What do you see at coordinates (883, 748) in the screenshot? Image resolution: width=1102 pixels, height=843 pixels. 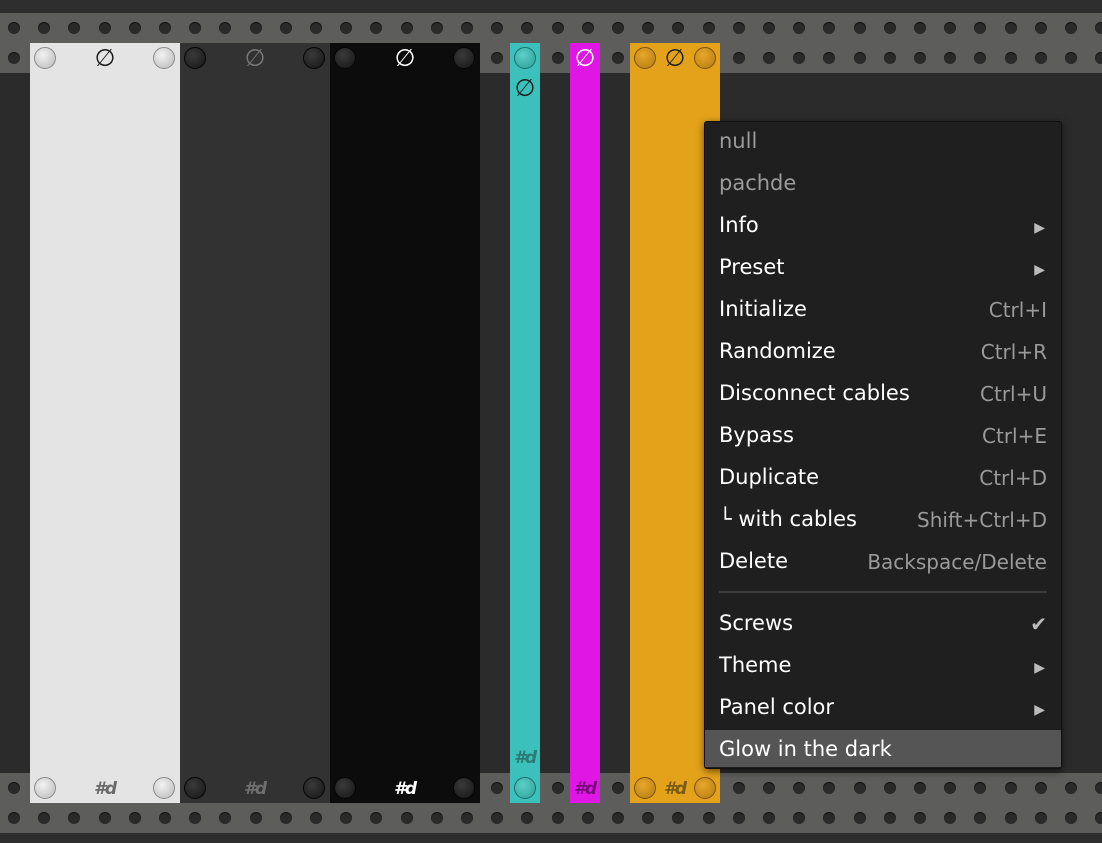 I see `menu-item-glow-in-the-dark: Glow in the dark` at bounding box center [883, 748].